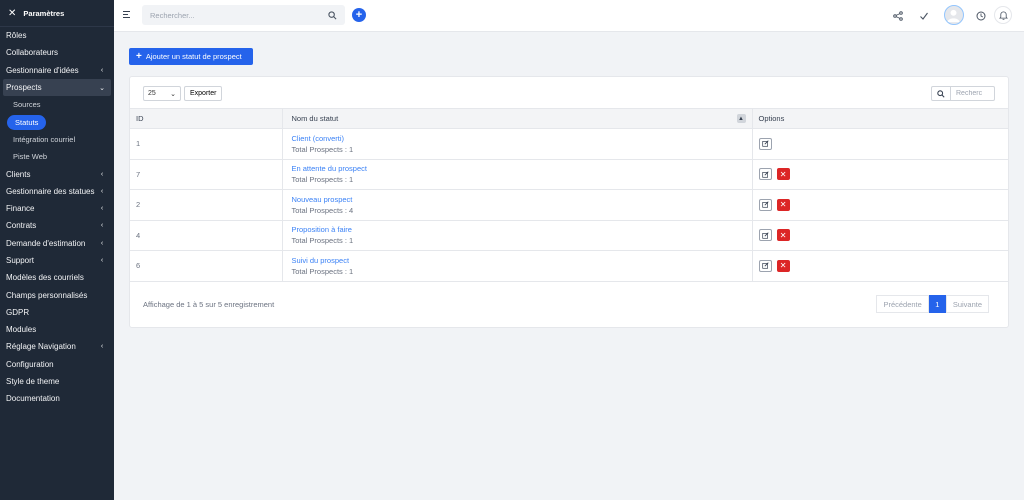  Describe the element at coordinates (57, 52) in the screenshot. I see `sidebar-item-collaborateurs: Collaborateurs` at that location.